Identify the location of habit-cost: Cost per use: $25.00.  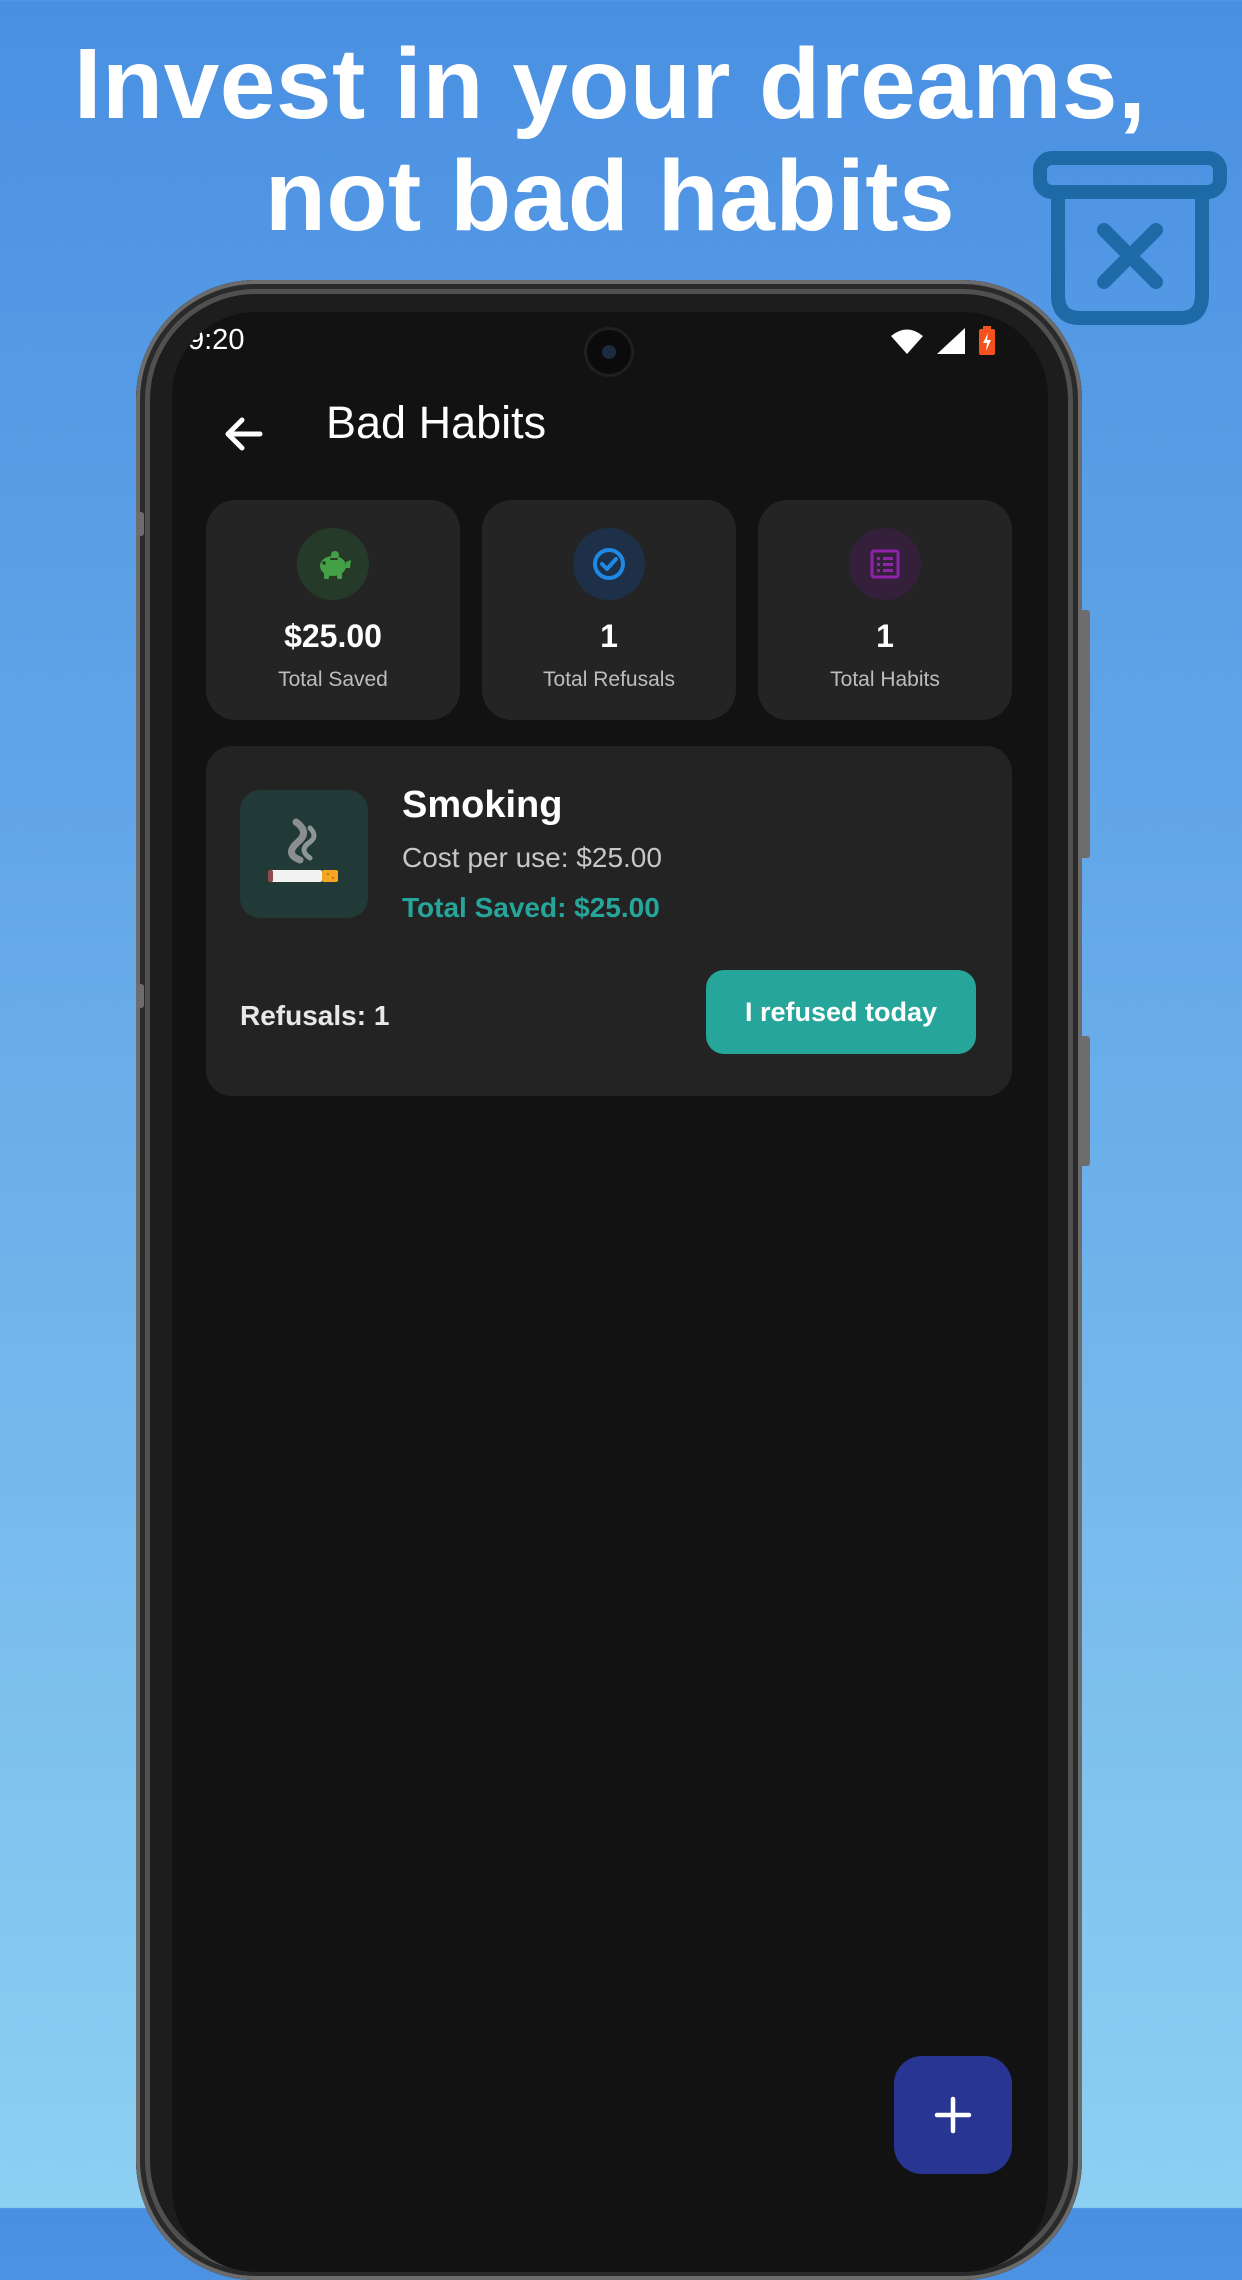
(532, 857).